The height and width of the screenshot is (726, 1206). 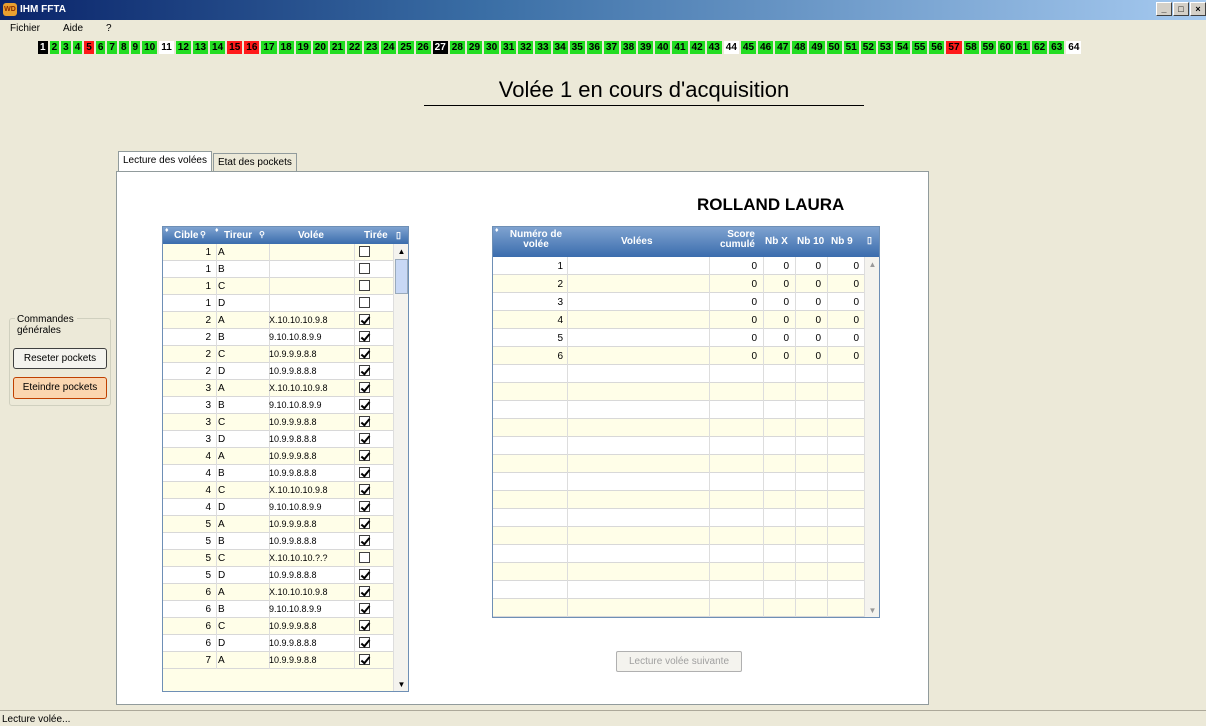 What do you see at coordinates (355, 47) in the screenshot?
I see `target-22: 22` at bounding box center [355, 47].